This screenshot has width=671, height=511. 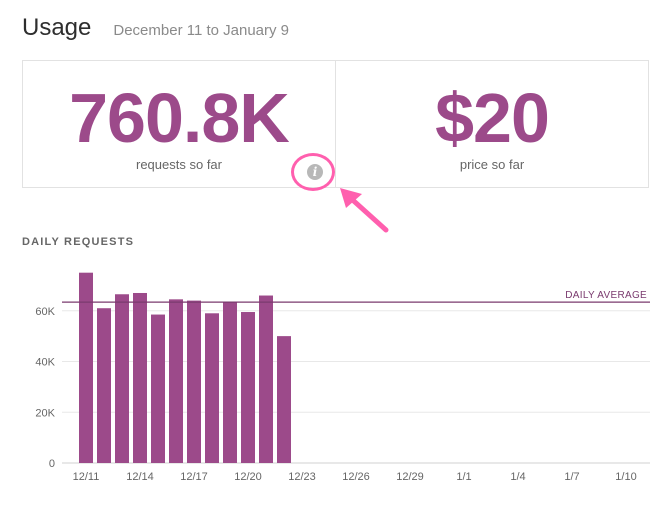 I want to click on x-tick-label: 1/7, so click(x=571, y=477).